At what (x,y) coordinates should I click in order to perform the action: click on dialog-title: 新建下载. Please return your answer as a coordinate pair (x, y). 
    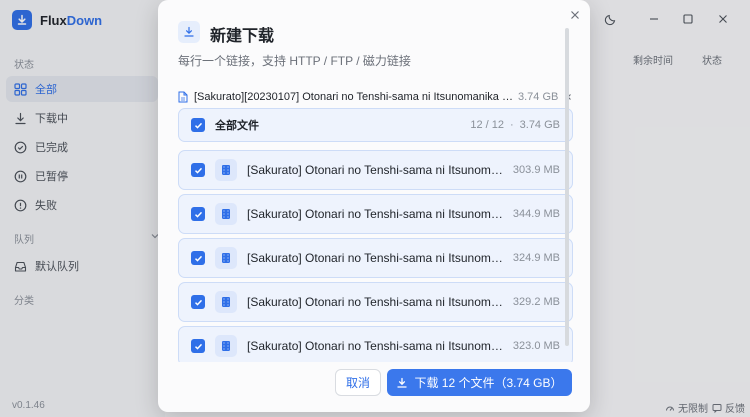
    Looking at the image, I should click on (242, 36).